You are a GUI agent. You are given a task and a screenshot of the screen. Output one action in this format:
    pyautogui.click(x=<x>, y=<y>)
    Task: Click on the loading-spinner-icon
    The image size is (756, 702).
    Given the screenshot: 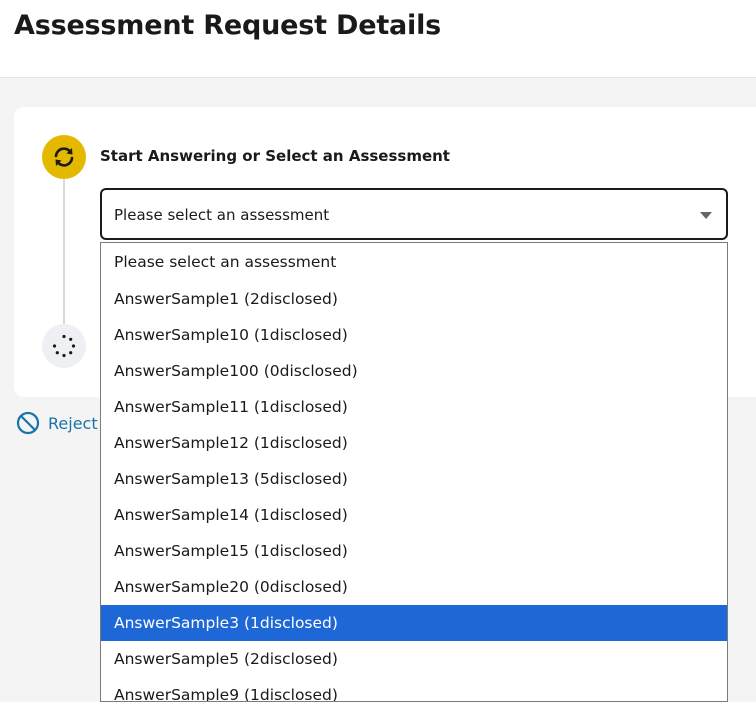 What is the action you would take?
    pyautogui.click(x=64, y=346)
    